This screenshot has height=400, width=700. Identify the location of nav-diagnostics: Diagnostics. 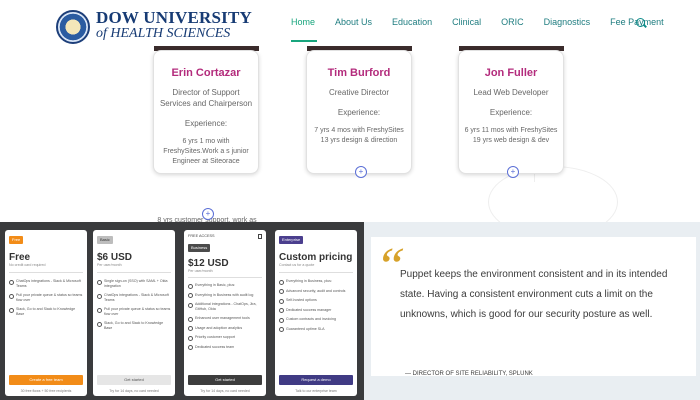
(567, 24).